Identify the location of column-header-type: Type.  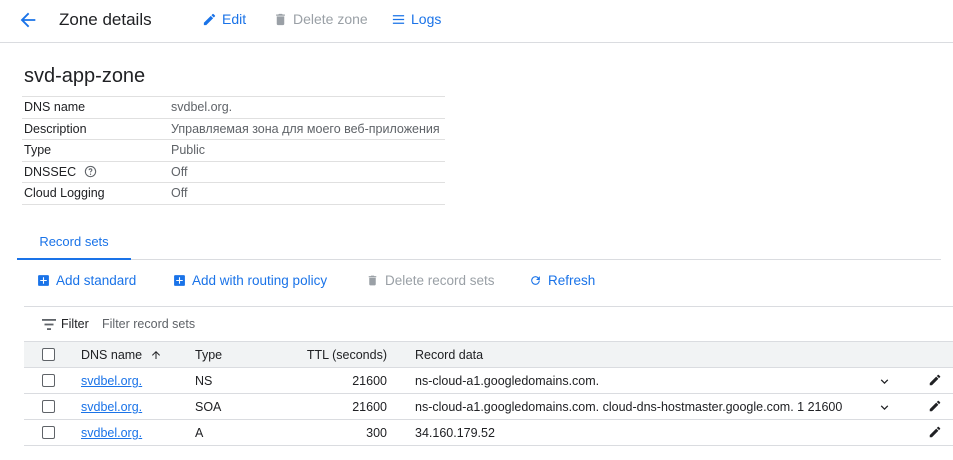
(208, 355).